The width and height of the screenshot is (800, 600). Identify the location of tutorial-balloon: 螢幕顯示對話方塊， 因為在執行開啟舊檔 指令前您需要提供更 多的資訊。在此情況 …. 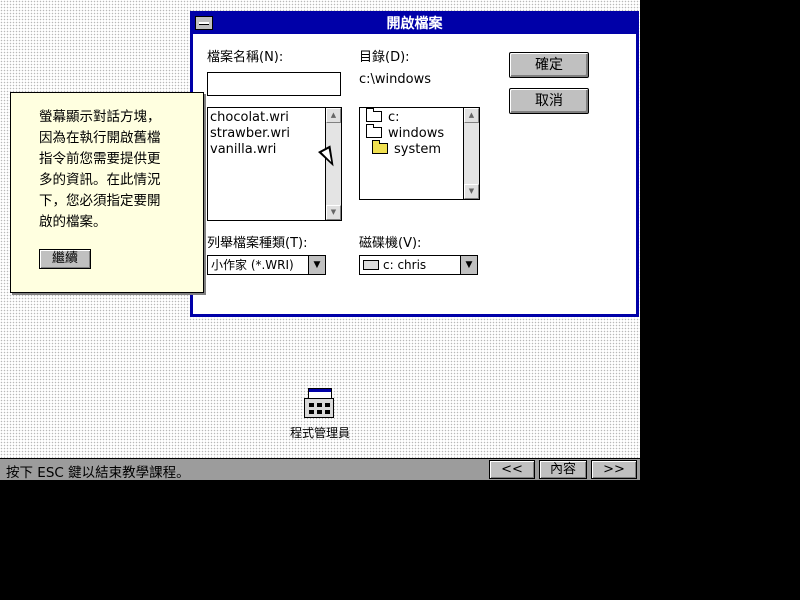
(107, 192).